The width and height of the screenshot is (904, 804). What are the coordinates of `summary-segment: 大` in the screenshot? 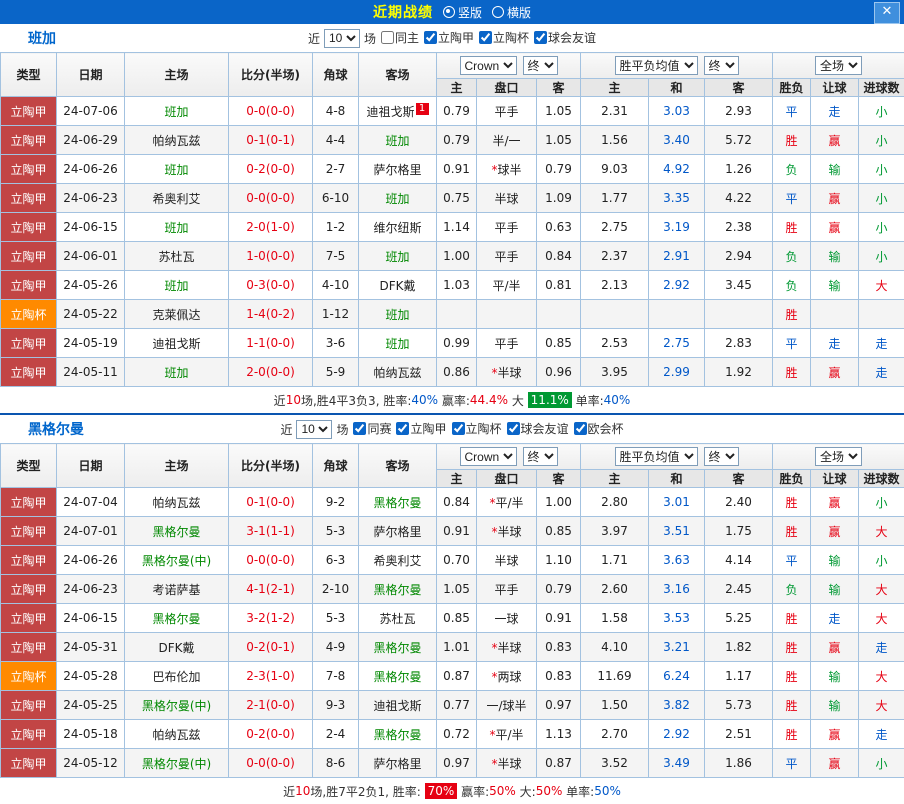 It's located at (518, 400).